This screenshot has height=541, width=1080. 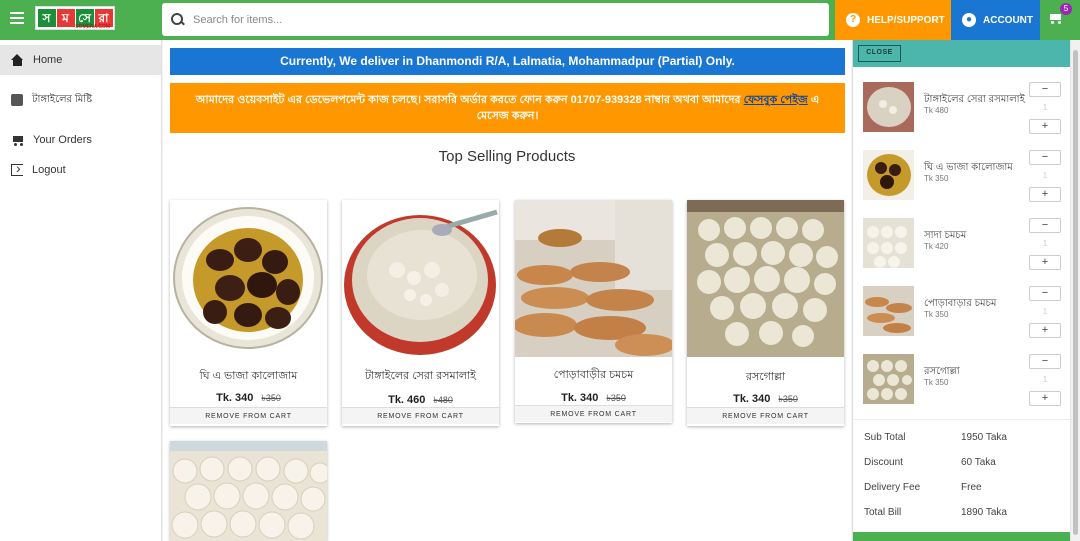 What do you see at coordinates (75, 18) in the screenshot?
I see `logo: স ম সে রা SOMERA.COM` at bounding box center [75, 18].